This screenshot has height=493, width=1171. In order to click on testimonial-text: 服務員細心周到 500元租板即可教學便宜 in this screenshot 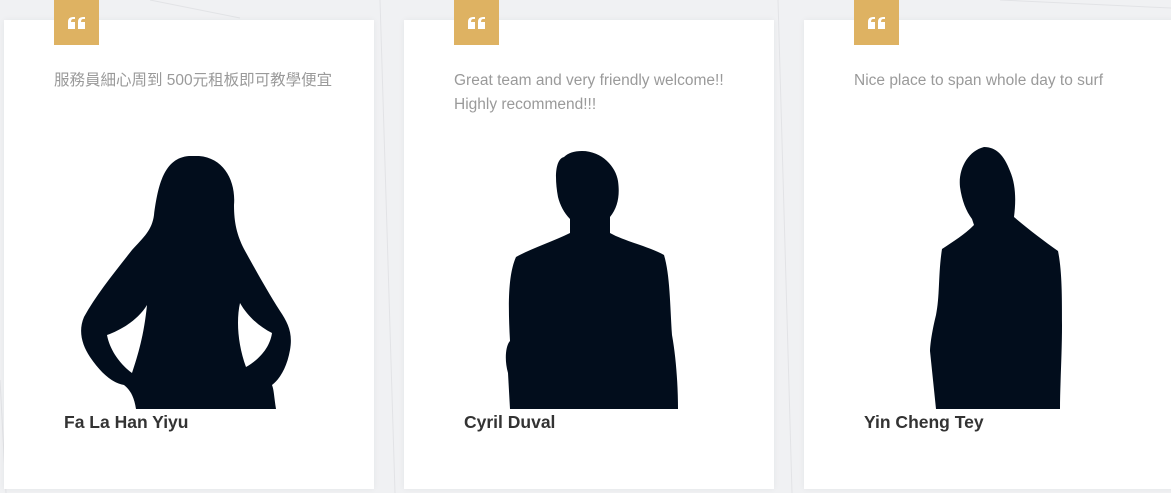, I will do `click(193, 80)`.